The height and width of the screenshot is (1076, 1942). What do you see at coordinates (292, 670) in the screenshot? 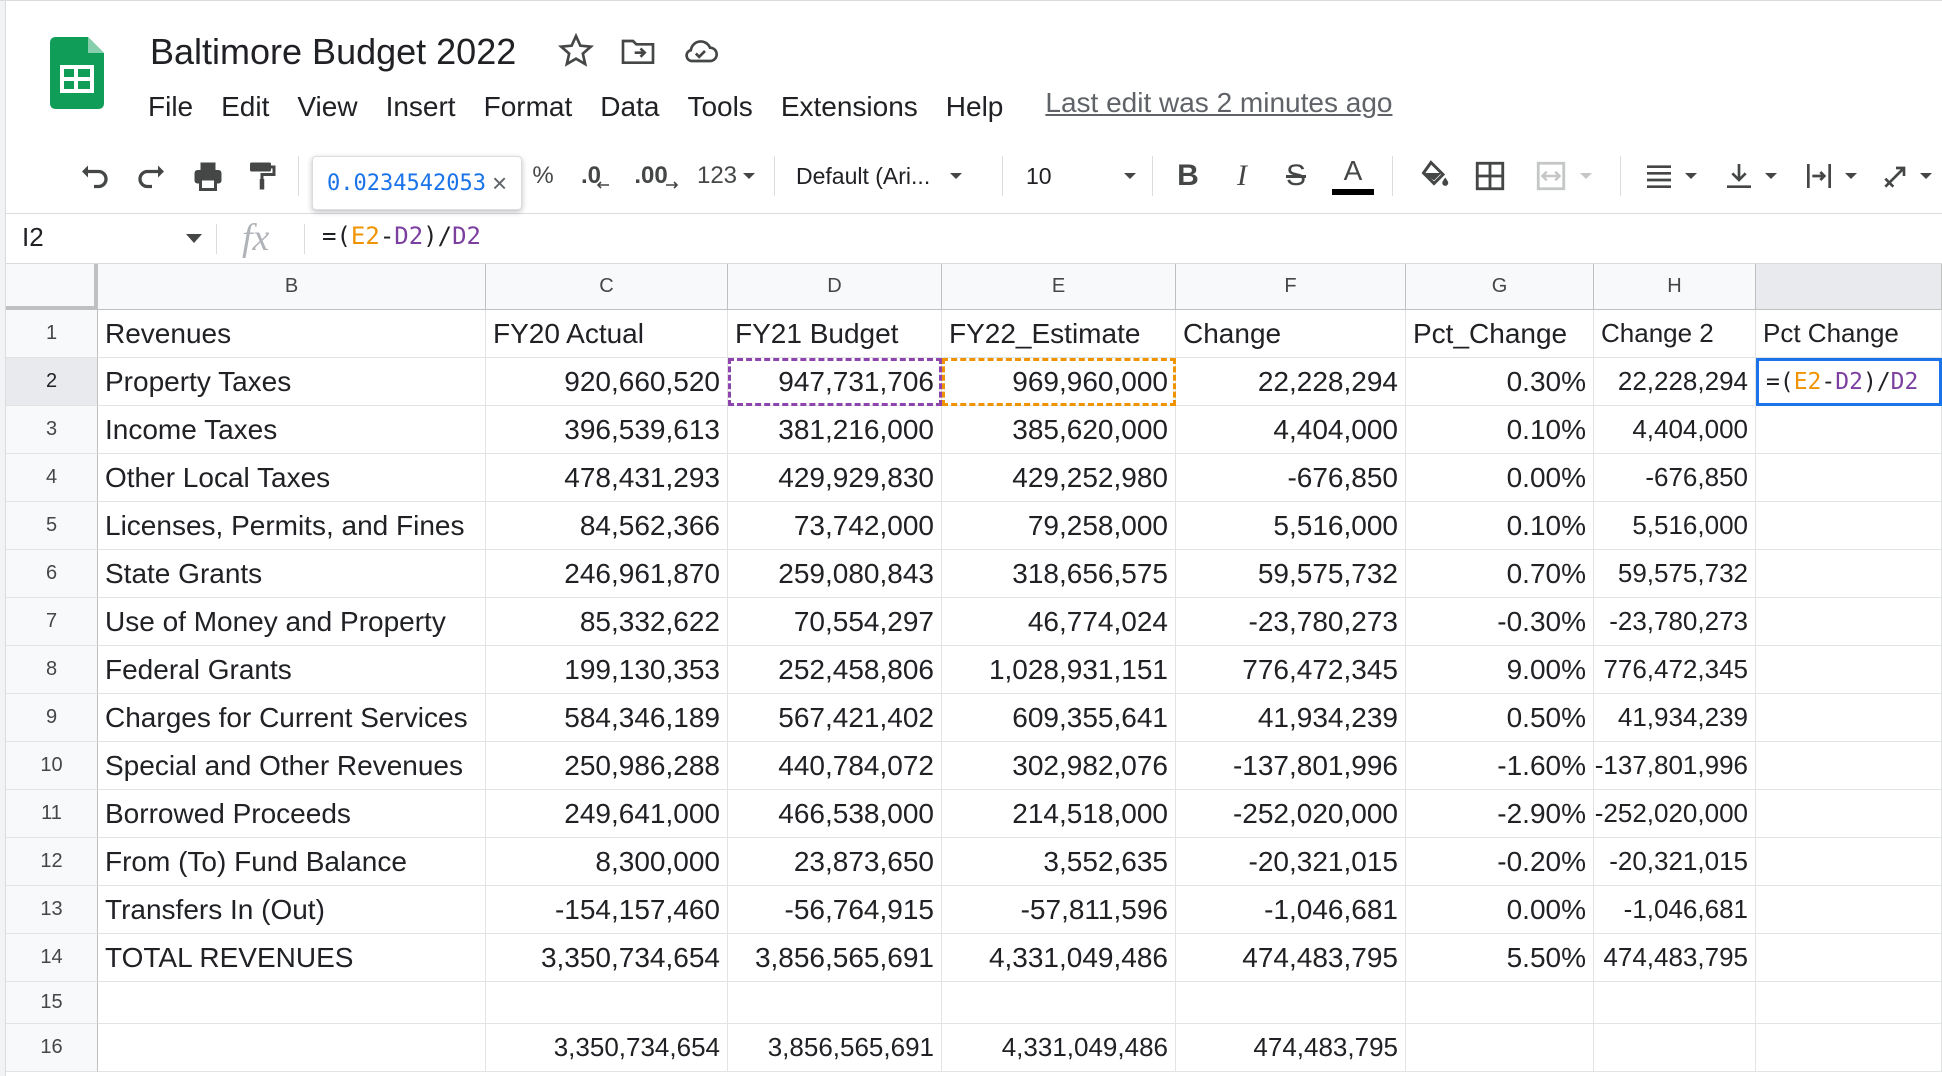
I see `table-cell: Federal Grants` at bounding box center [292, 670].